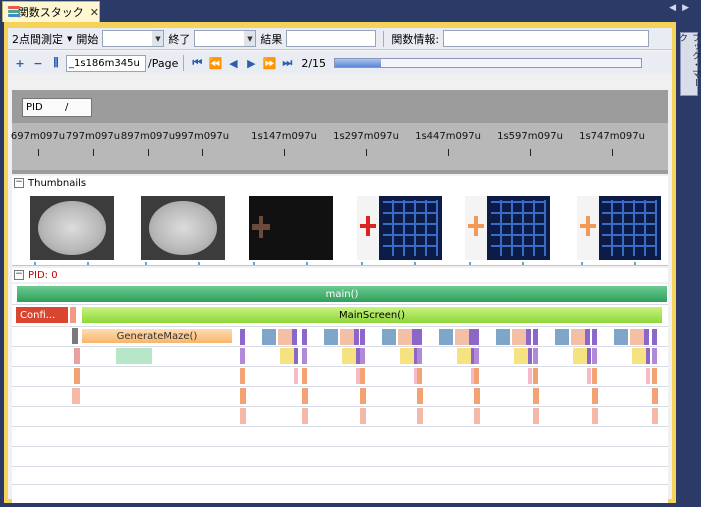  What do you see at coordinates (225, 38) in the screenshot?
I see `end-select: ▼` at bounding box center [225, 38].